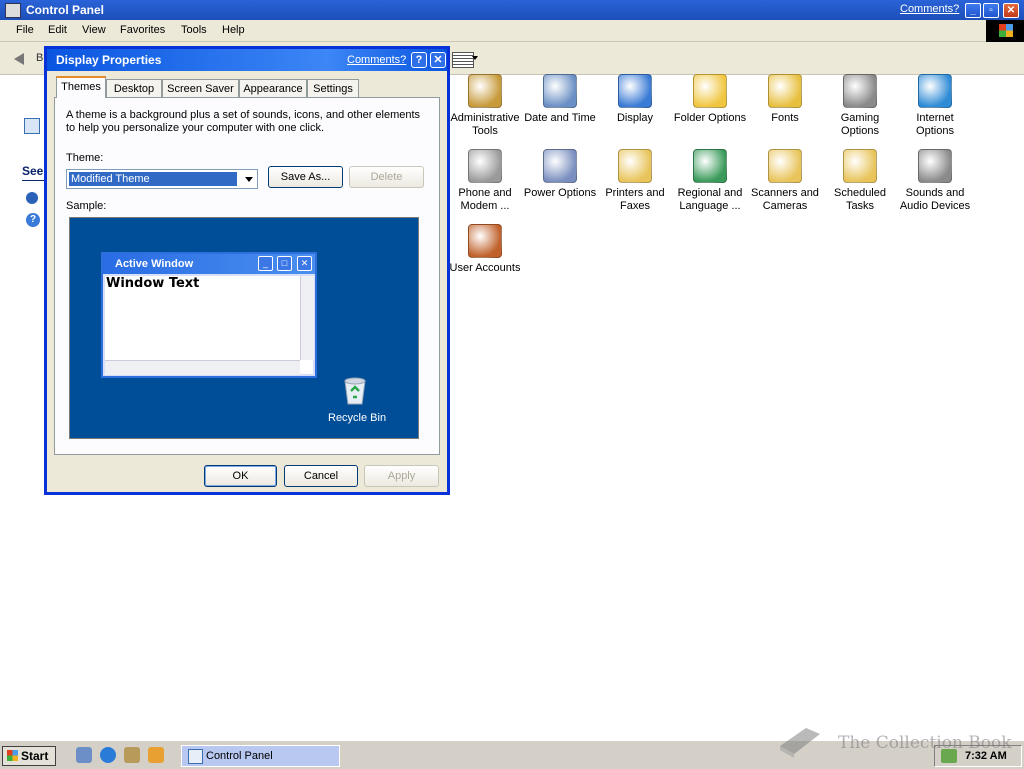  Describe the element at coordinates (560, 193) in the screenshot. I see `control-panel-item-label: Power Options` at that location.